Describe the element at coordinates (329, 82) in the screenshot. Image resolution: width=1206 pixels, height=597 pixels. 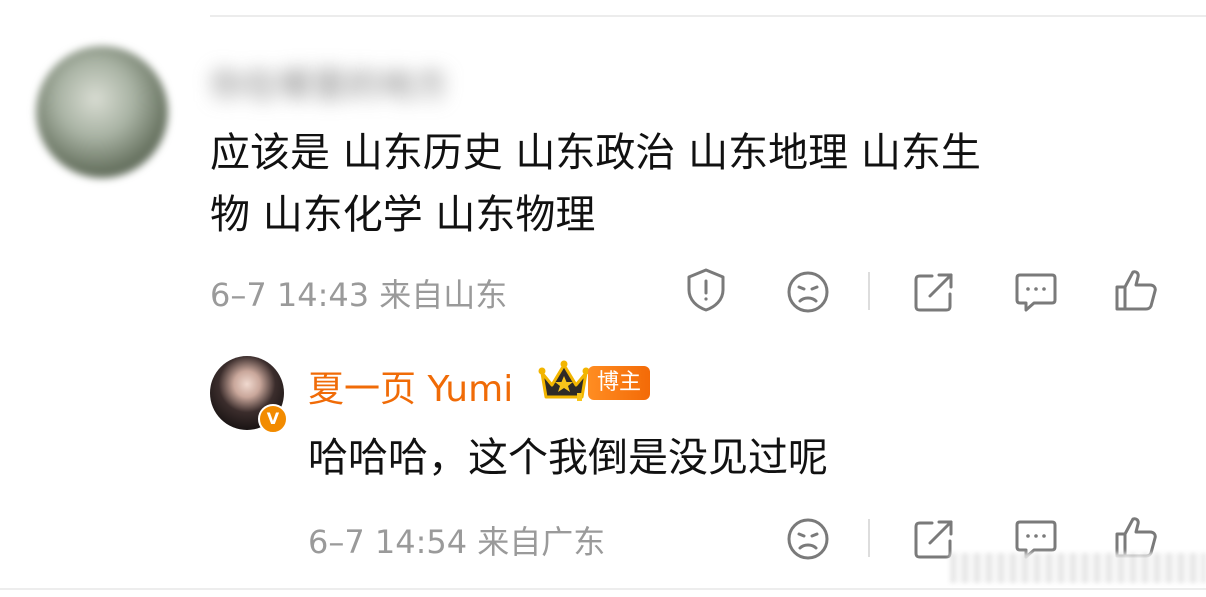
I see `commenter-name: 你在哪里的地方` at that location.